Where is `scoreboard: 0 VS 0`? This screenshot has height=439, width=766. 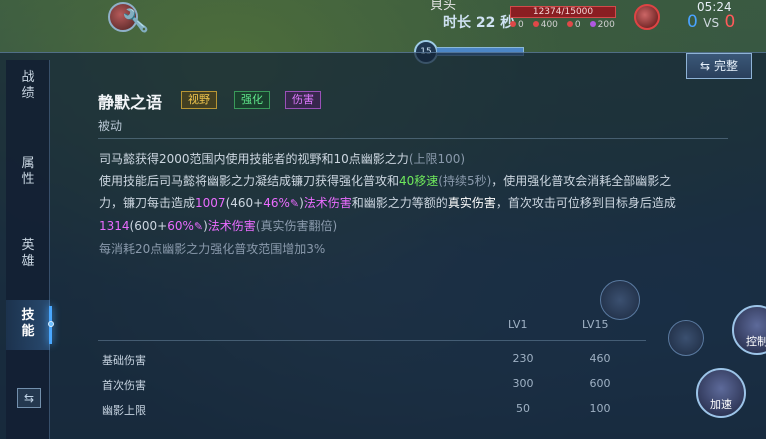
scoreboard: 0 VS 0 is located at coordinates (711, 22).